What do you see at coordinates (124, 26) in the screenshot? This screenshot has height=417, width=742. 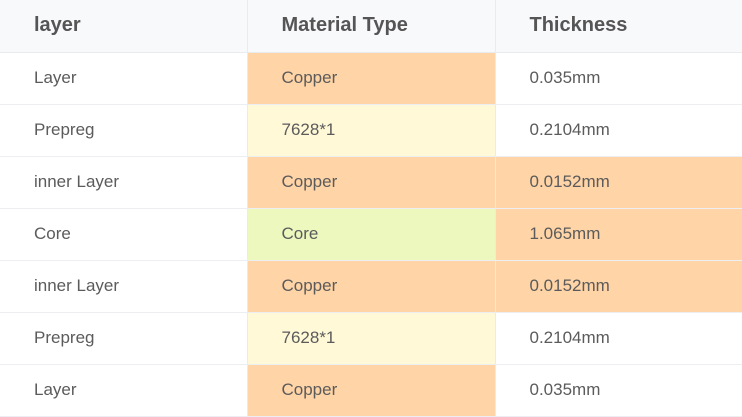 I see `header-layer: layer` at bounding box center [124, 26].